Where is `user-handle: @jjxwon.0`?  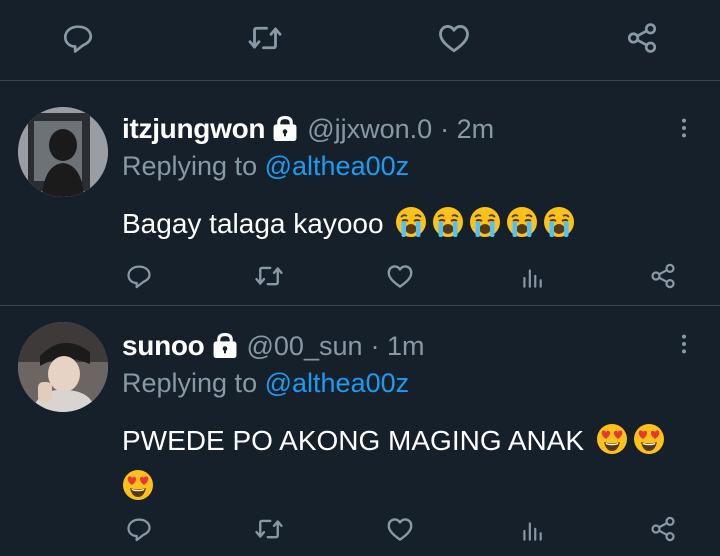 user-handle: @jjxwon.0 is located at coordinates (369, 129).